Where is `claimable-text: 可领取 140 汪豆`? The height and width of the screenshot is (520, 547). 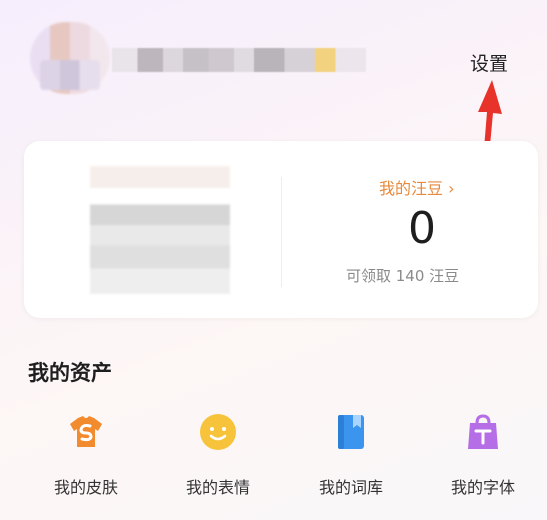 claimable-text: 可领取 140 汪豆 is located at coordinates (403, 276).